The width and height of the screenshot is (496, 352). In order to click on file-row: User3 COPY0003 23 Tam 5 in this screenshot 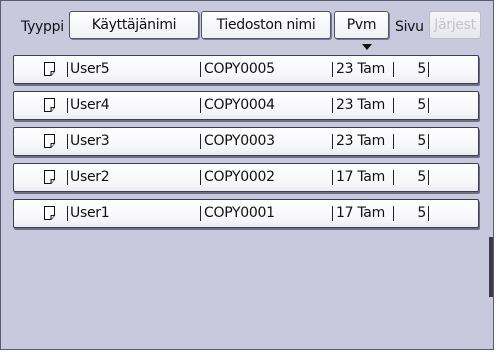, I will do `click(246, 141)`.